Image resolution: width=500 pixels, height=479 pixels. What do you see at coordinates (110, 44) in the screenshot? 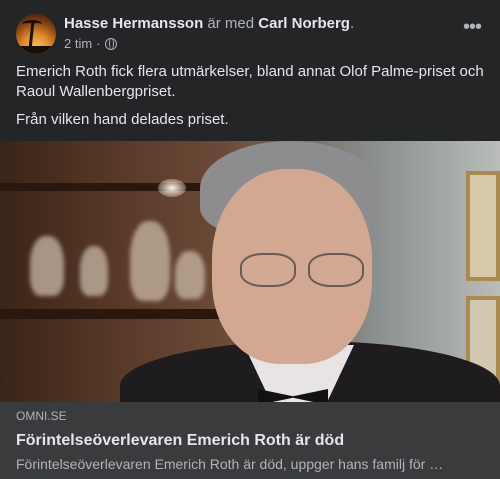
I see `globe-icon` at bounding box center [110, 44].